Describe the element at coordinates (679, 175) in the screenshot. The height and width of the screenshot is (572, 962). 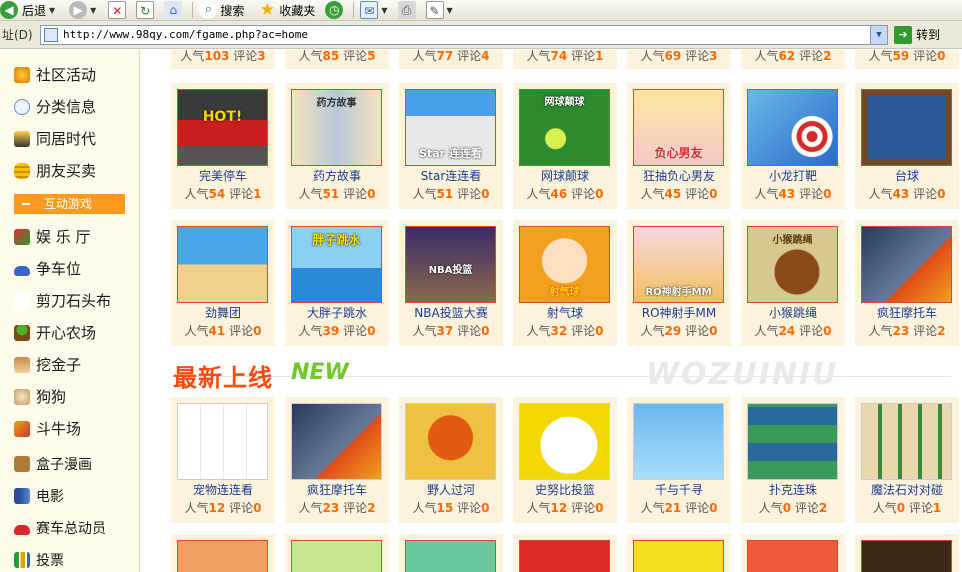
I see `game-title: 狂抽负心男友` at that location.